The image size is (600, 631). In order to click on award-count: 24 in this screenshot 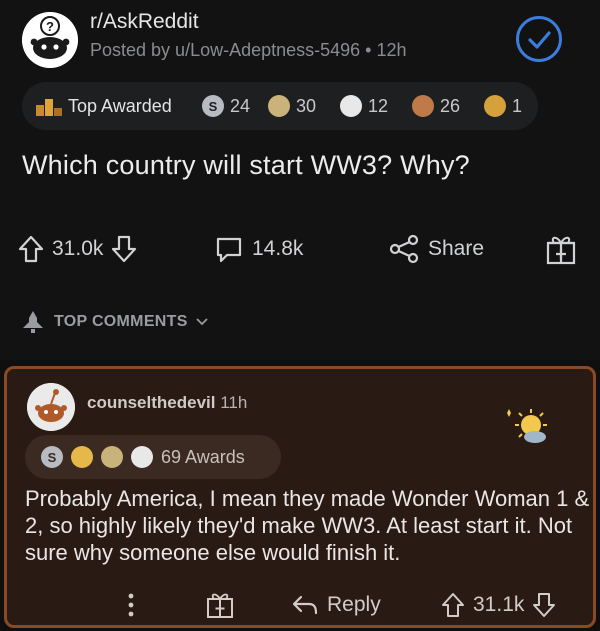, I will do `click(240, 105)`.